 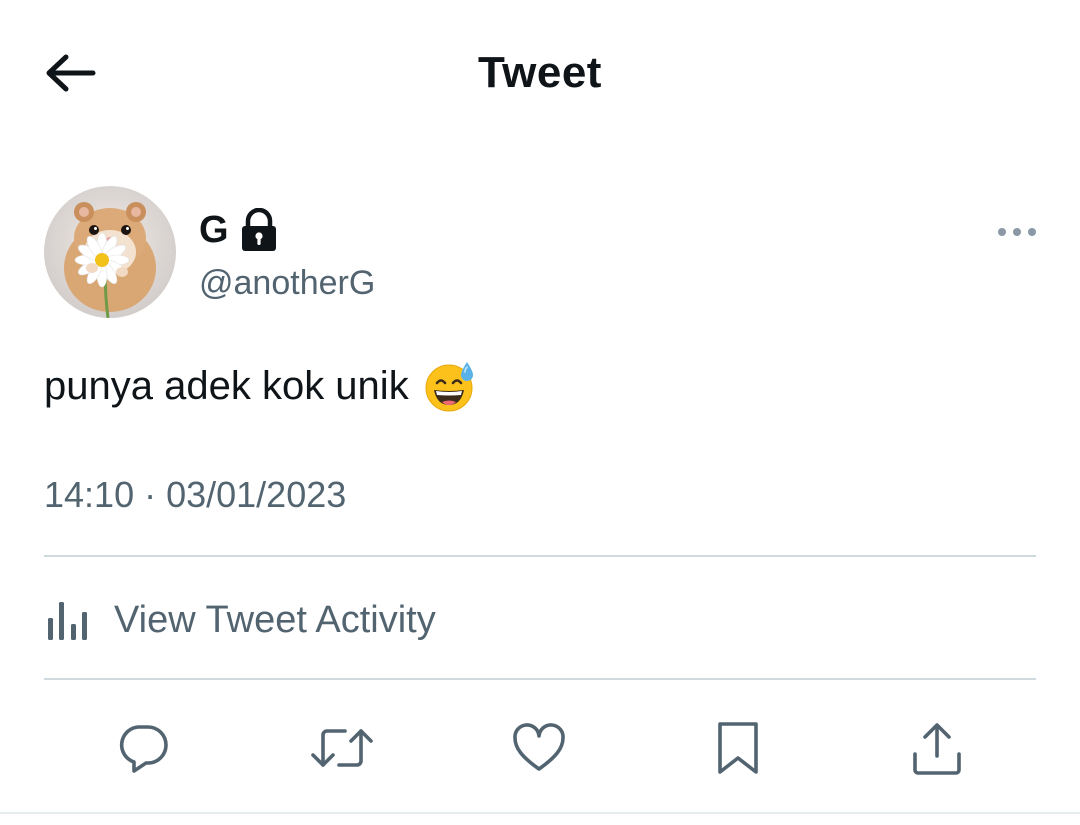 I want to click on retweet-icon, so click(x=342, y=748).